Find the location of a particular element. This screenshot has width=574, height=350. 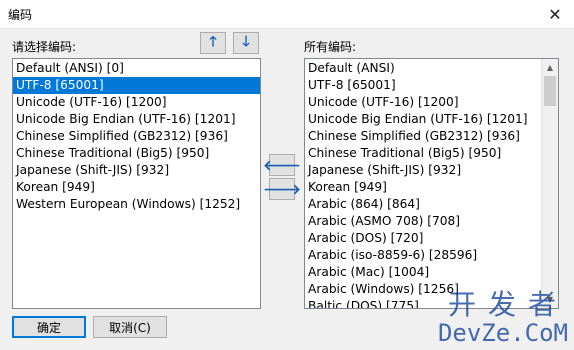

remove-encoding-button: 🡐 is located at coordinates (282, 165).